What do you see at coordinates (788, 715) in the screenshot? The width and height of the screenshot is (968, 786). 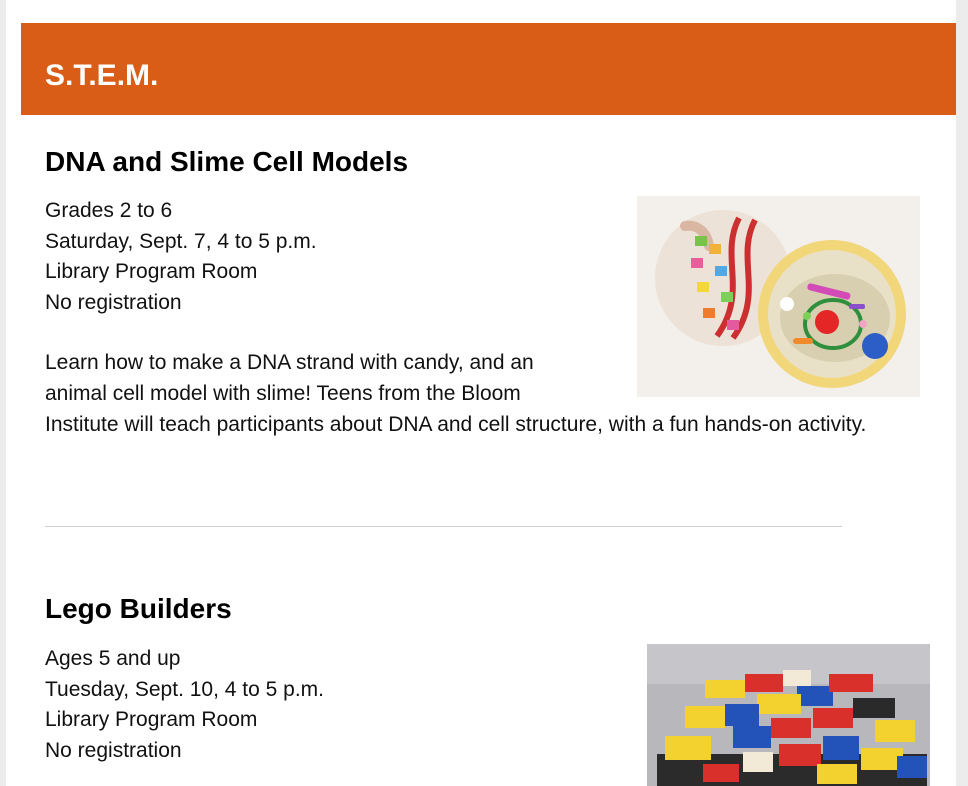 I see `lego-bricks-photo` at bounding box center [788, 715].